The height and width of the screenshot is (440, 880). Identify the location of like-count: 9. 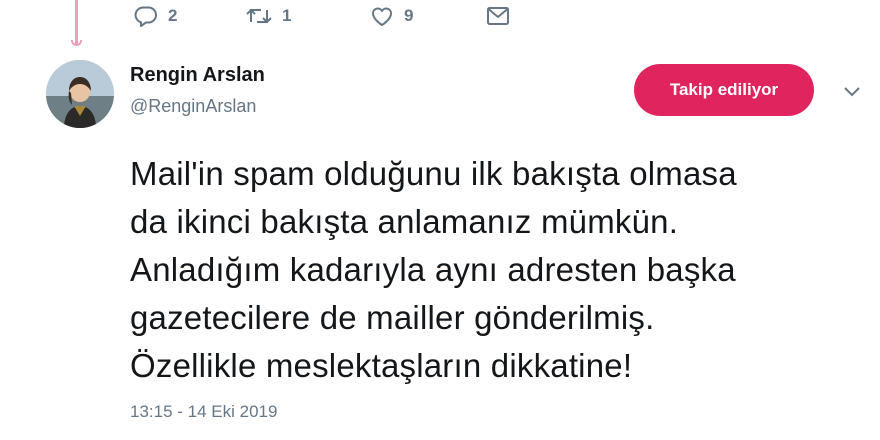
(409, 15).